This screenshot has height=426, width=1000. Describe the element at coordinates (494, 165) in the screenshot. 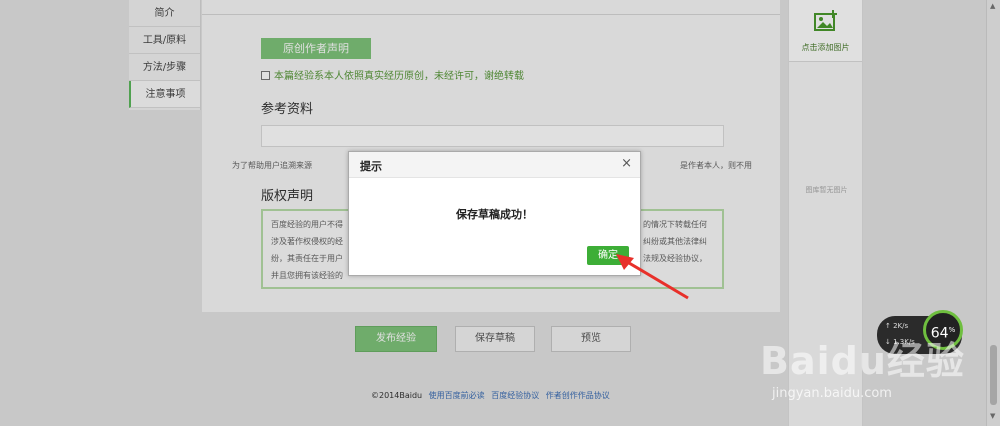

I see `dialog-header: 提示 ×` at that location.